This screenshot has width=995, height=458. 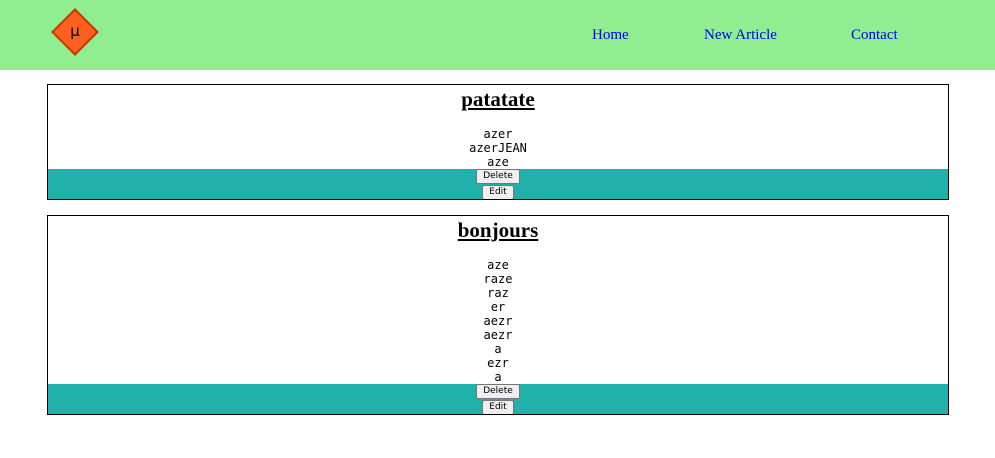 What do you see at coordinates (498, 134) in the screenshot?
I see `article-body-line: azer` at bounding box center [498, 134].